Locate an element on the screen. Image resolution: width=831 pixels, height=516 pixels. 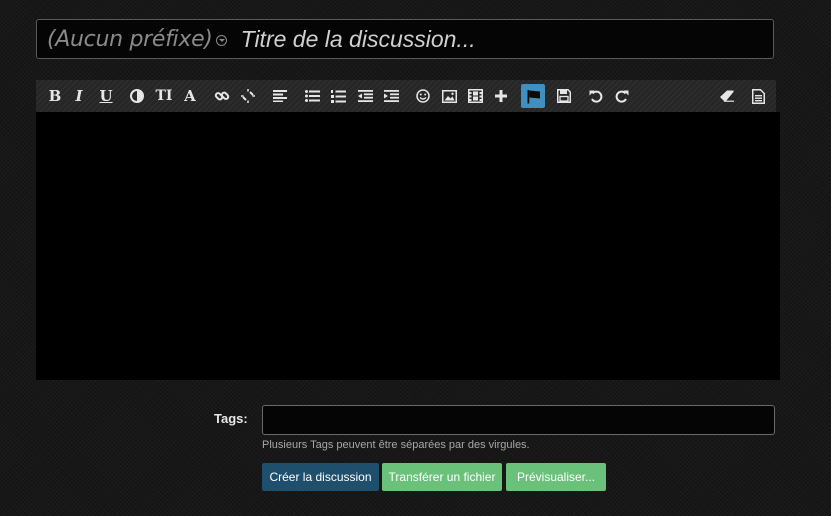
save-icon is located at coordinates (564, 96).